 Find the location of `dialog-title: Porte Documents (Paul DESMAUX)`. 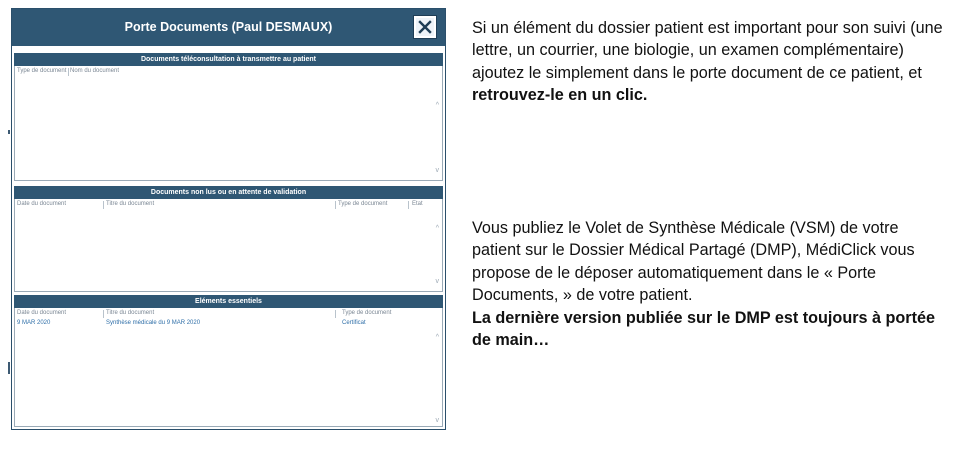

dialog-title: Porte Documents (Paul DESMAUX) is located at coordinates (228, 27).